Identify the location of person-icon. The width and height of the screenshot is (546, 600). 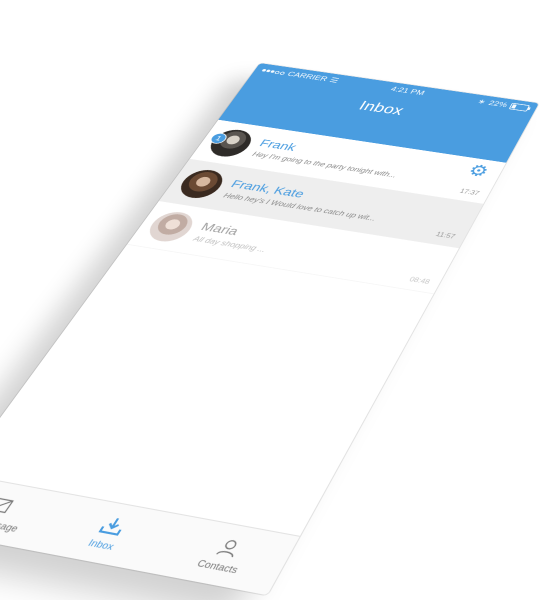
(229, 548).